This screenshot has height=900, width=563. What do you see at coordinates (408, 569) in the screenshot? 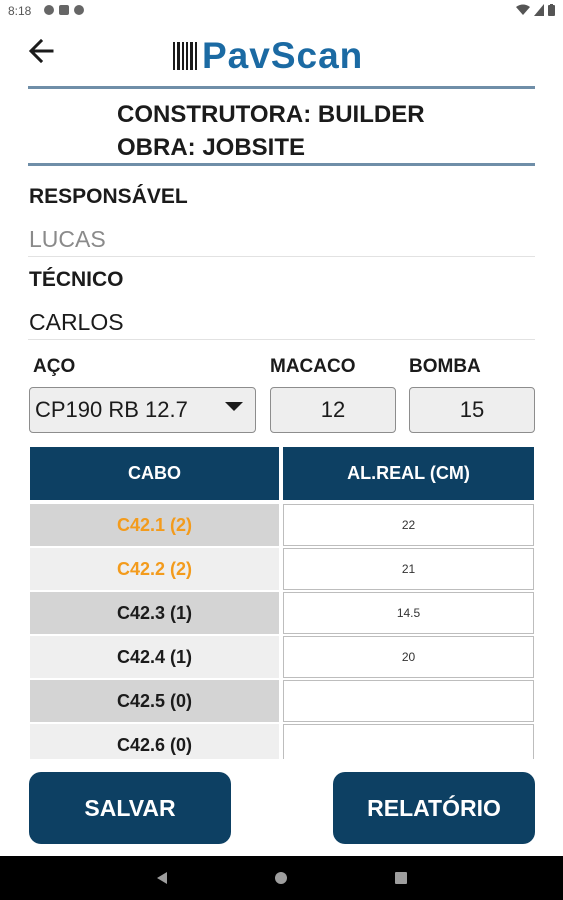
I see `al-real-input: 21` at bounding box center [408, 569].